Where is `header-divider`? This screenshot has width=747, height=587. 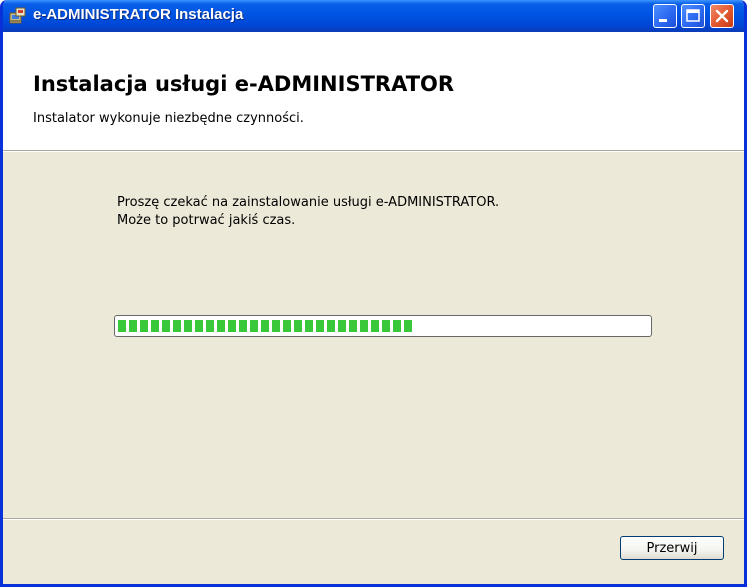 header-divider is located at coordinates (373, 151).